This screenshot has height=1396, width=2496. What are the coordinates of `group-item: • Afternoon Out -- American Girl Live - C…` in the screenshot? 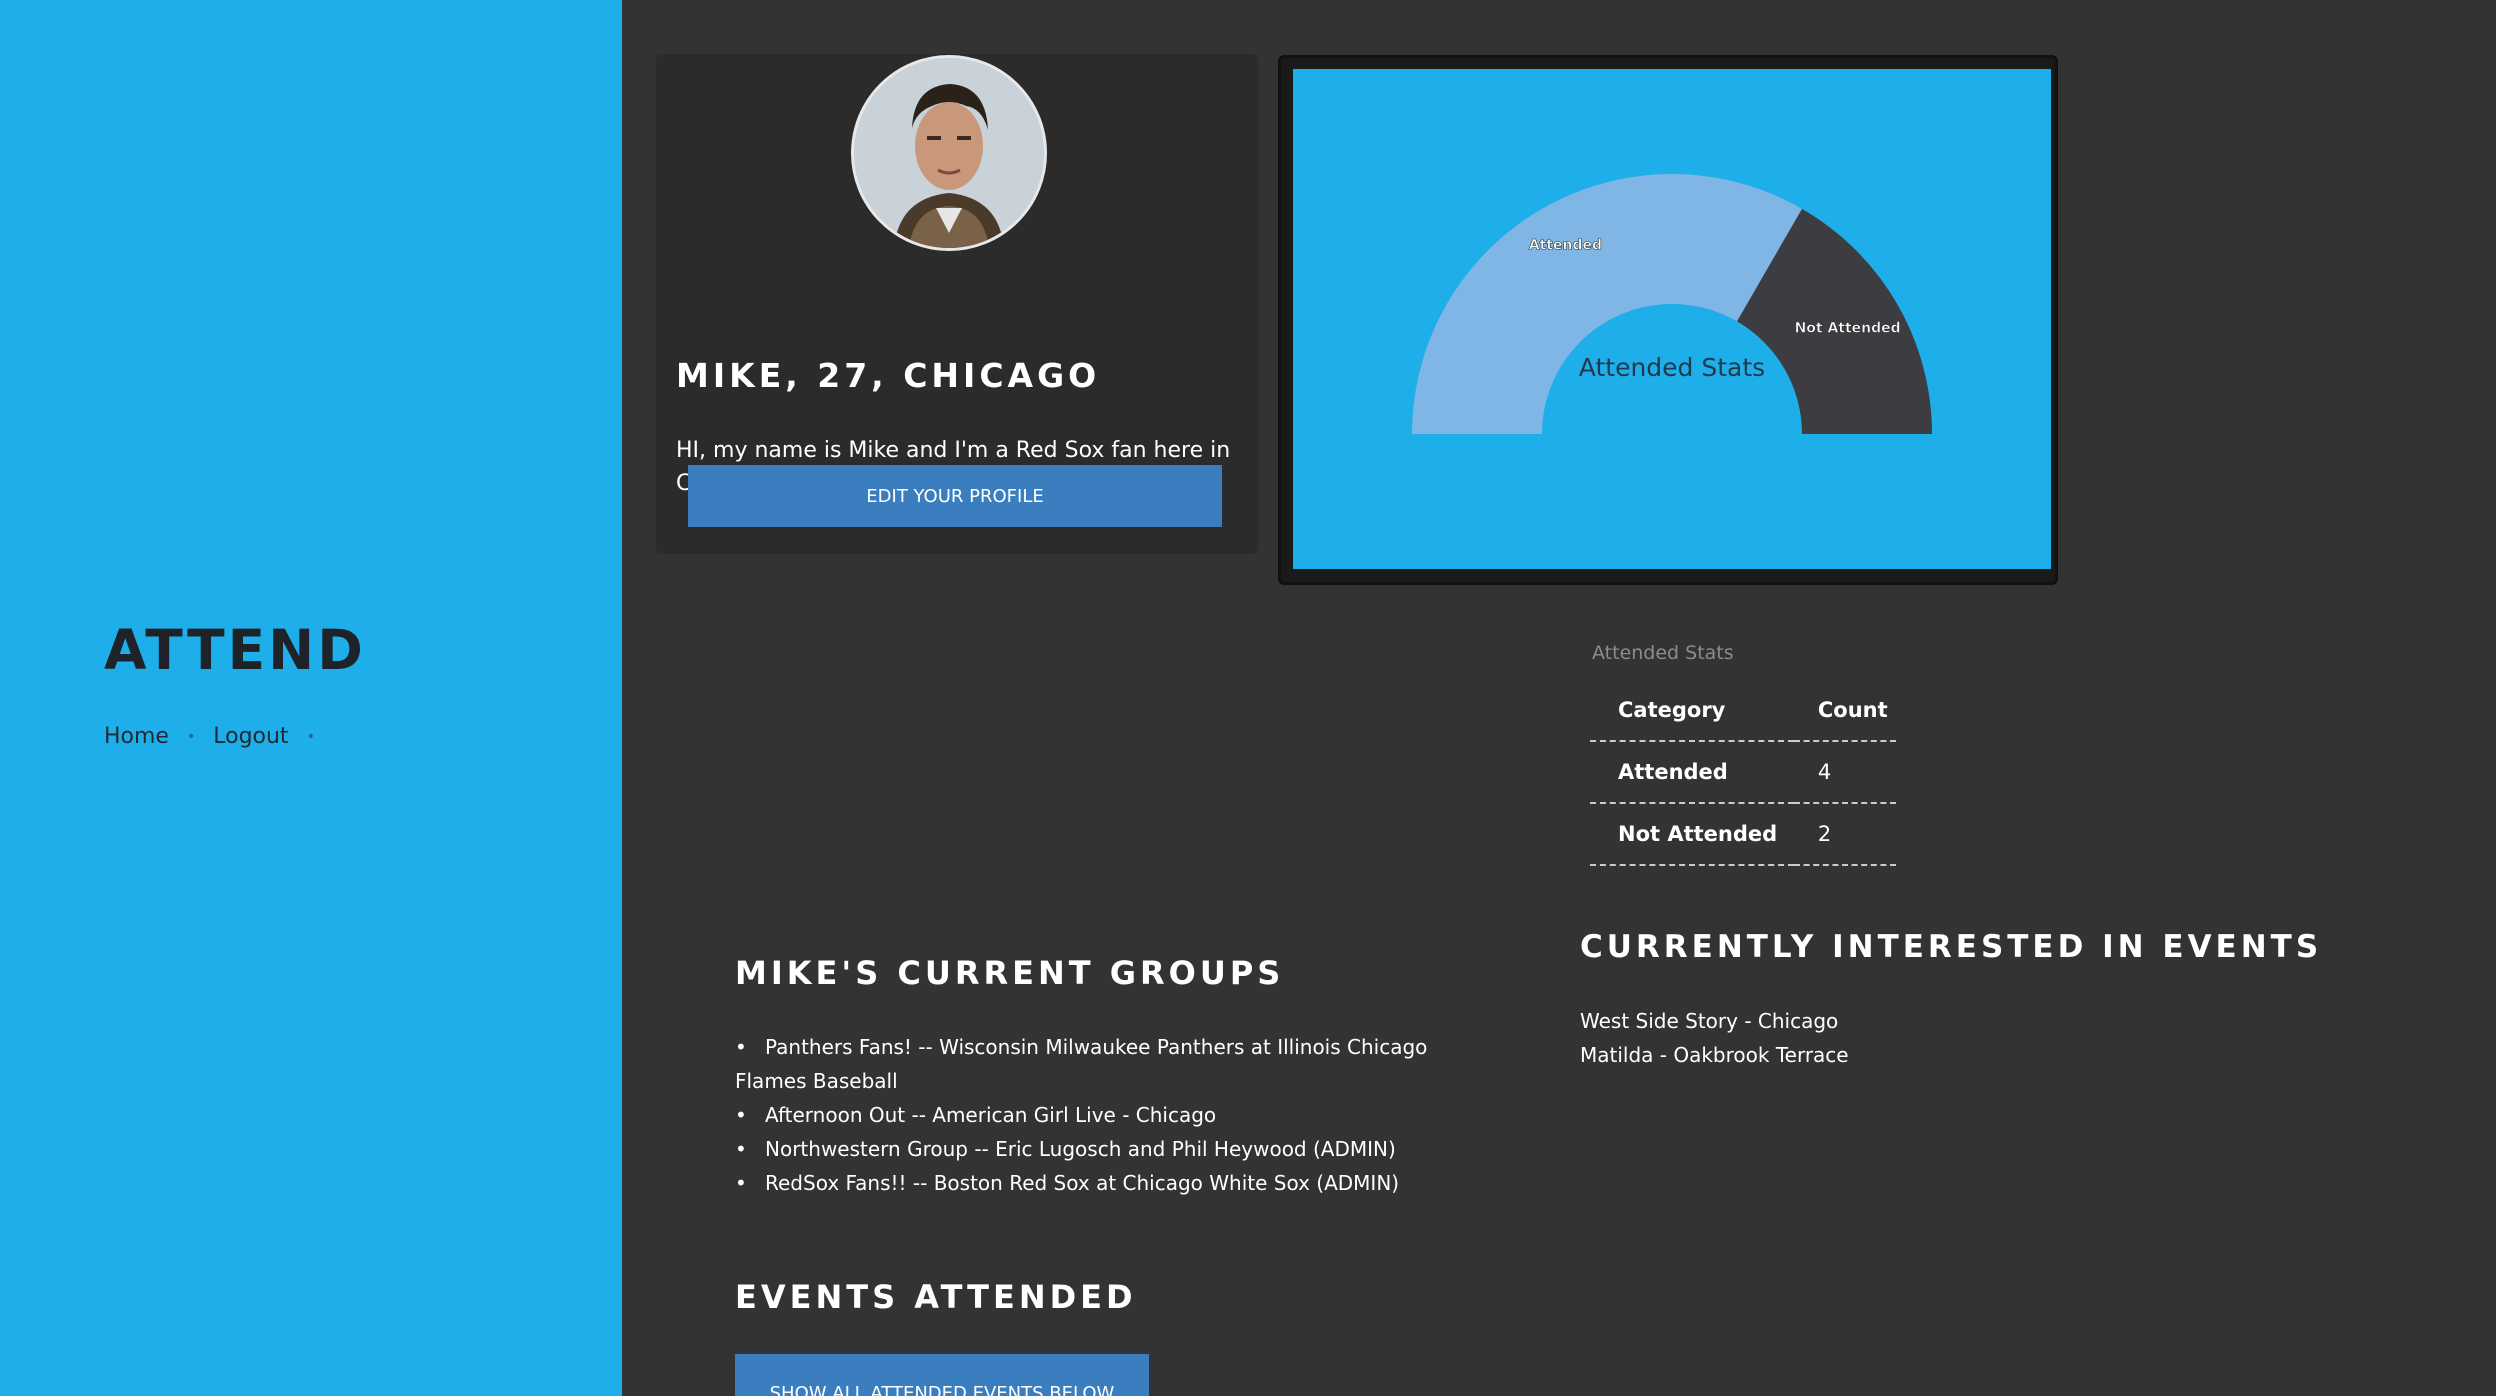 It's located at (1115, 1115).